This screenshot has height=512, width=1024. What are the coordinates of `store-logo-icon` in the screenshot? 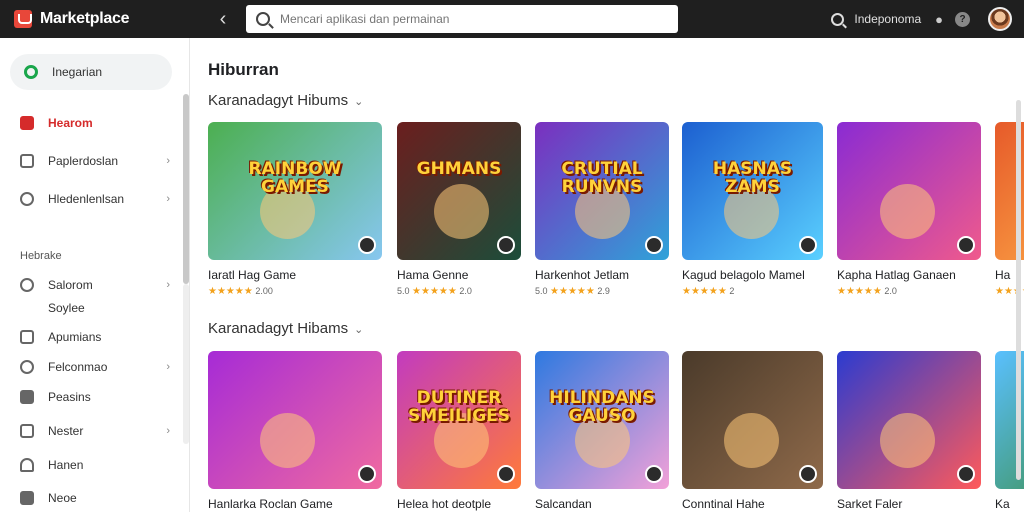 It's located at (23, 19).